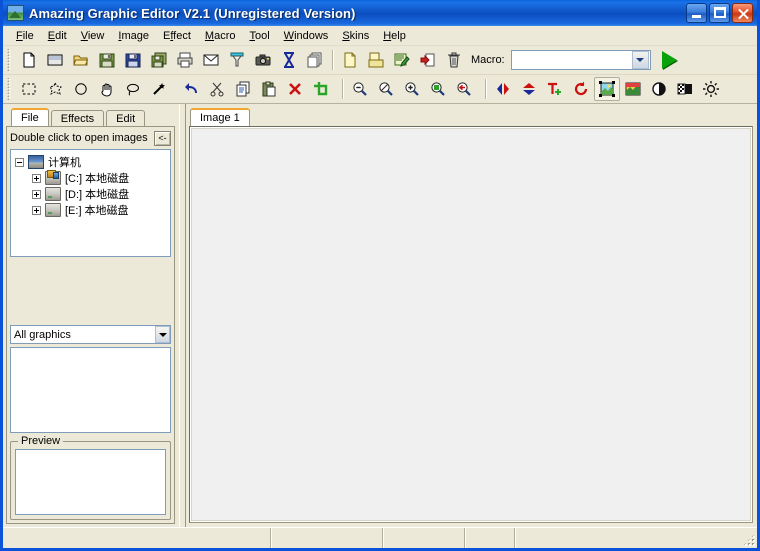 The height and width of the screenshot is (551, 760). Describe the element at coordinates (107, 60) in the screenshot. I see `save-icon` at that location.